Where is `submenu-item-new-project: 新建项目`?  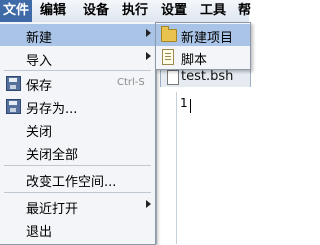 submenu-item-new-project: 新建项目 is located at coordinates (203, 35).